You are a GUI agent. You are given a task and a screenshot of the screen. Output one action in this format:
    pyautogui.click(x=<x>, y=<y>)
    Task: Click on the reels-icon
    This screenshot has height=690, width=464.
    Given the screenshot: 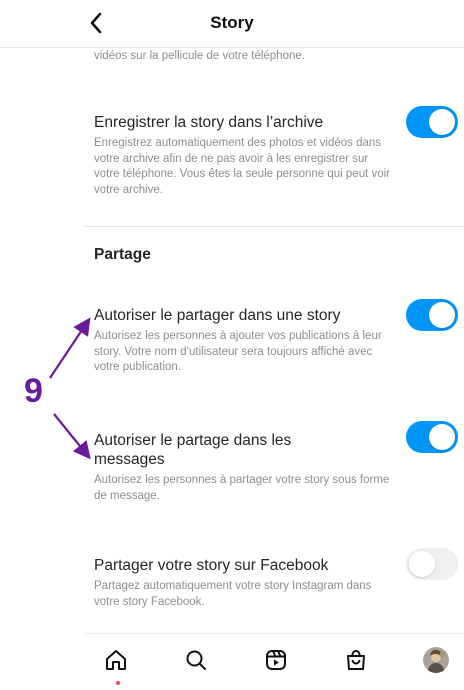 What is the action you would take?
    pyautogui.click(x=276, y=660)
    